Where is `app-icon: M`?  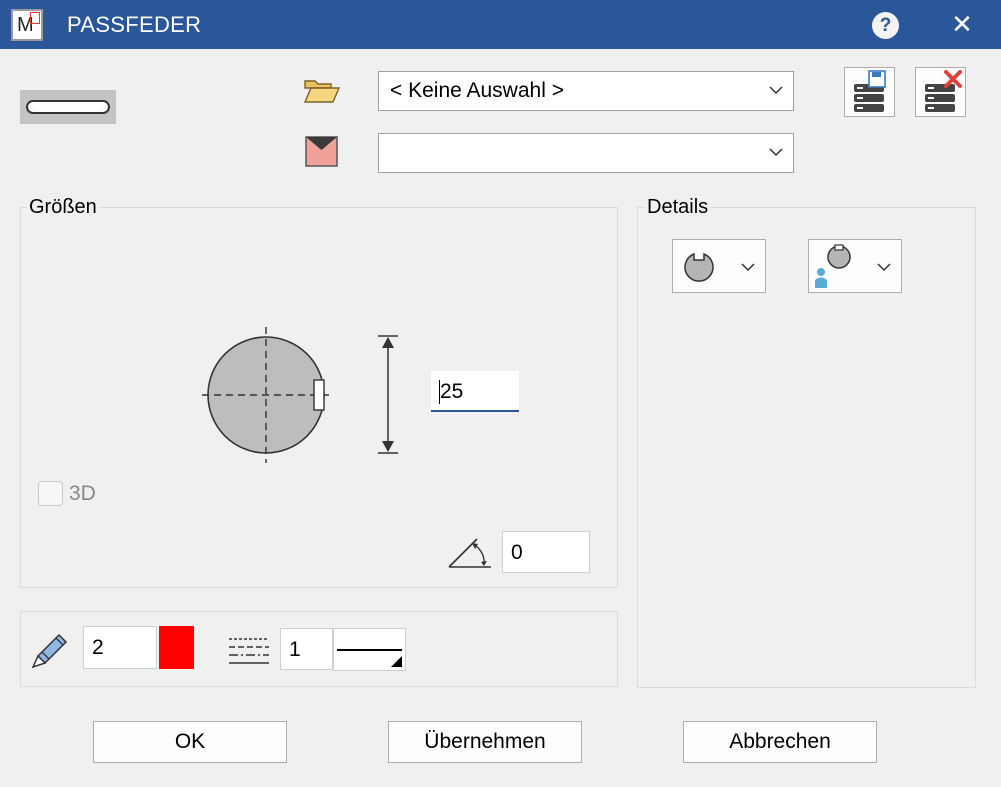 app-icon: M is located at coordinates (27, 25).